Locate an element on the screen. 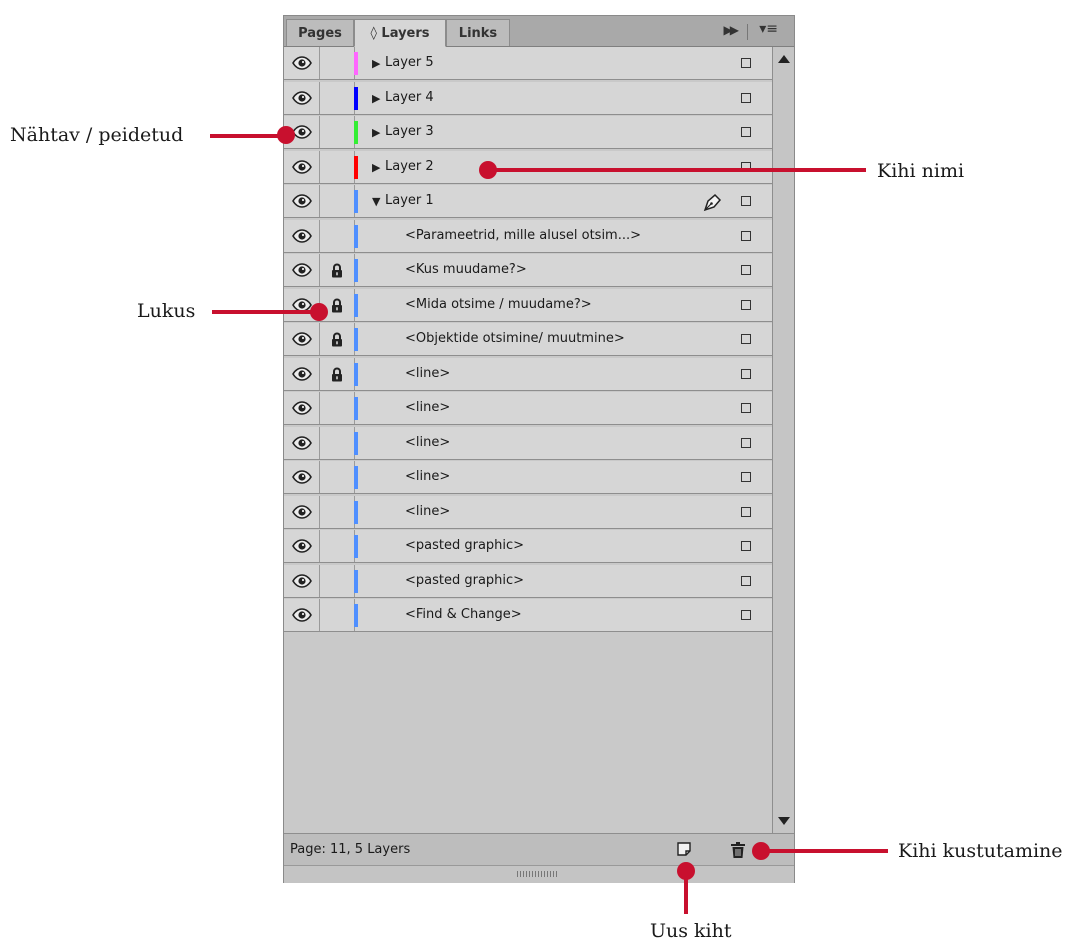  scroll-up-arrow-icon is located at coordinates (784, 59).